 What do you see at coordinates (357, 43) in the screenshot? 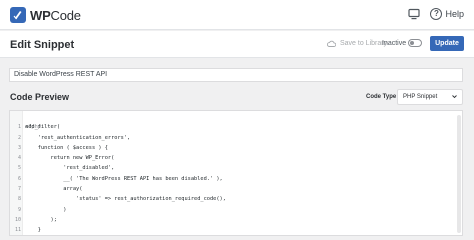
I see `save-to-library-button: Save to Library` at bounding box center [357, 43].